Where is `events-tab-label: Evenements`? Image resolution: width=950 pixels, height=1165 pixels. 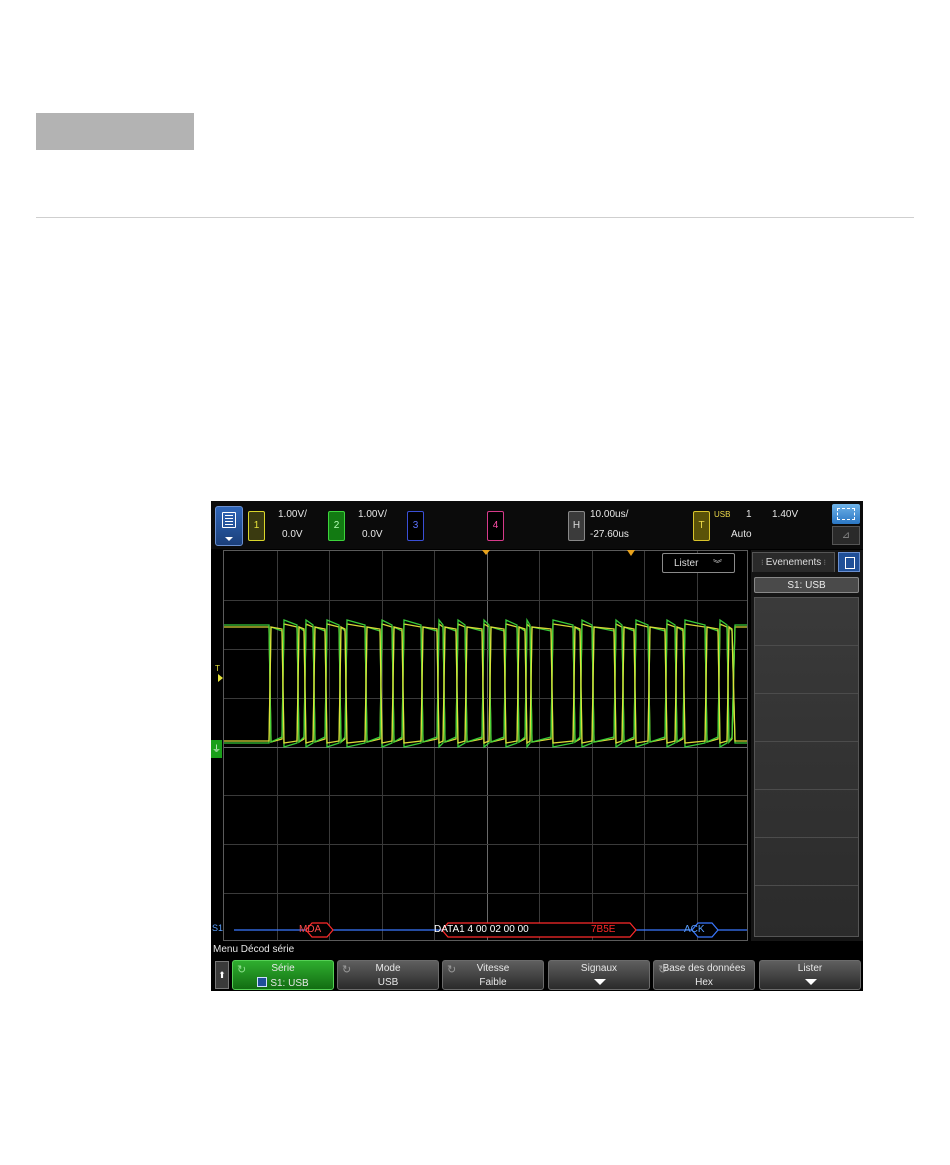
events-tab-label: Evenements is located at coordinates (793, 562).